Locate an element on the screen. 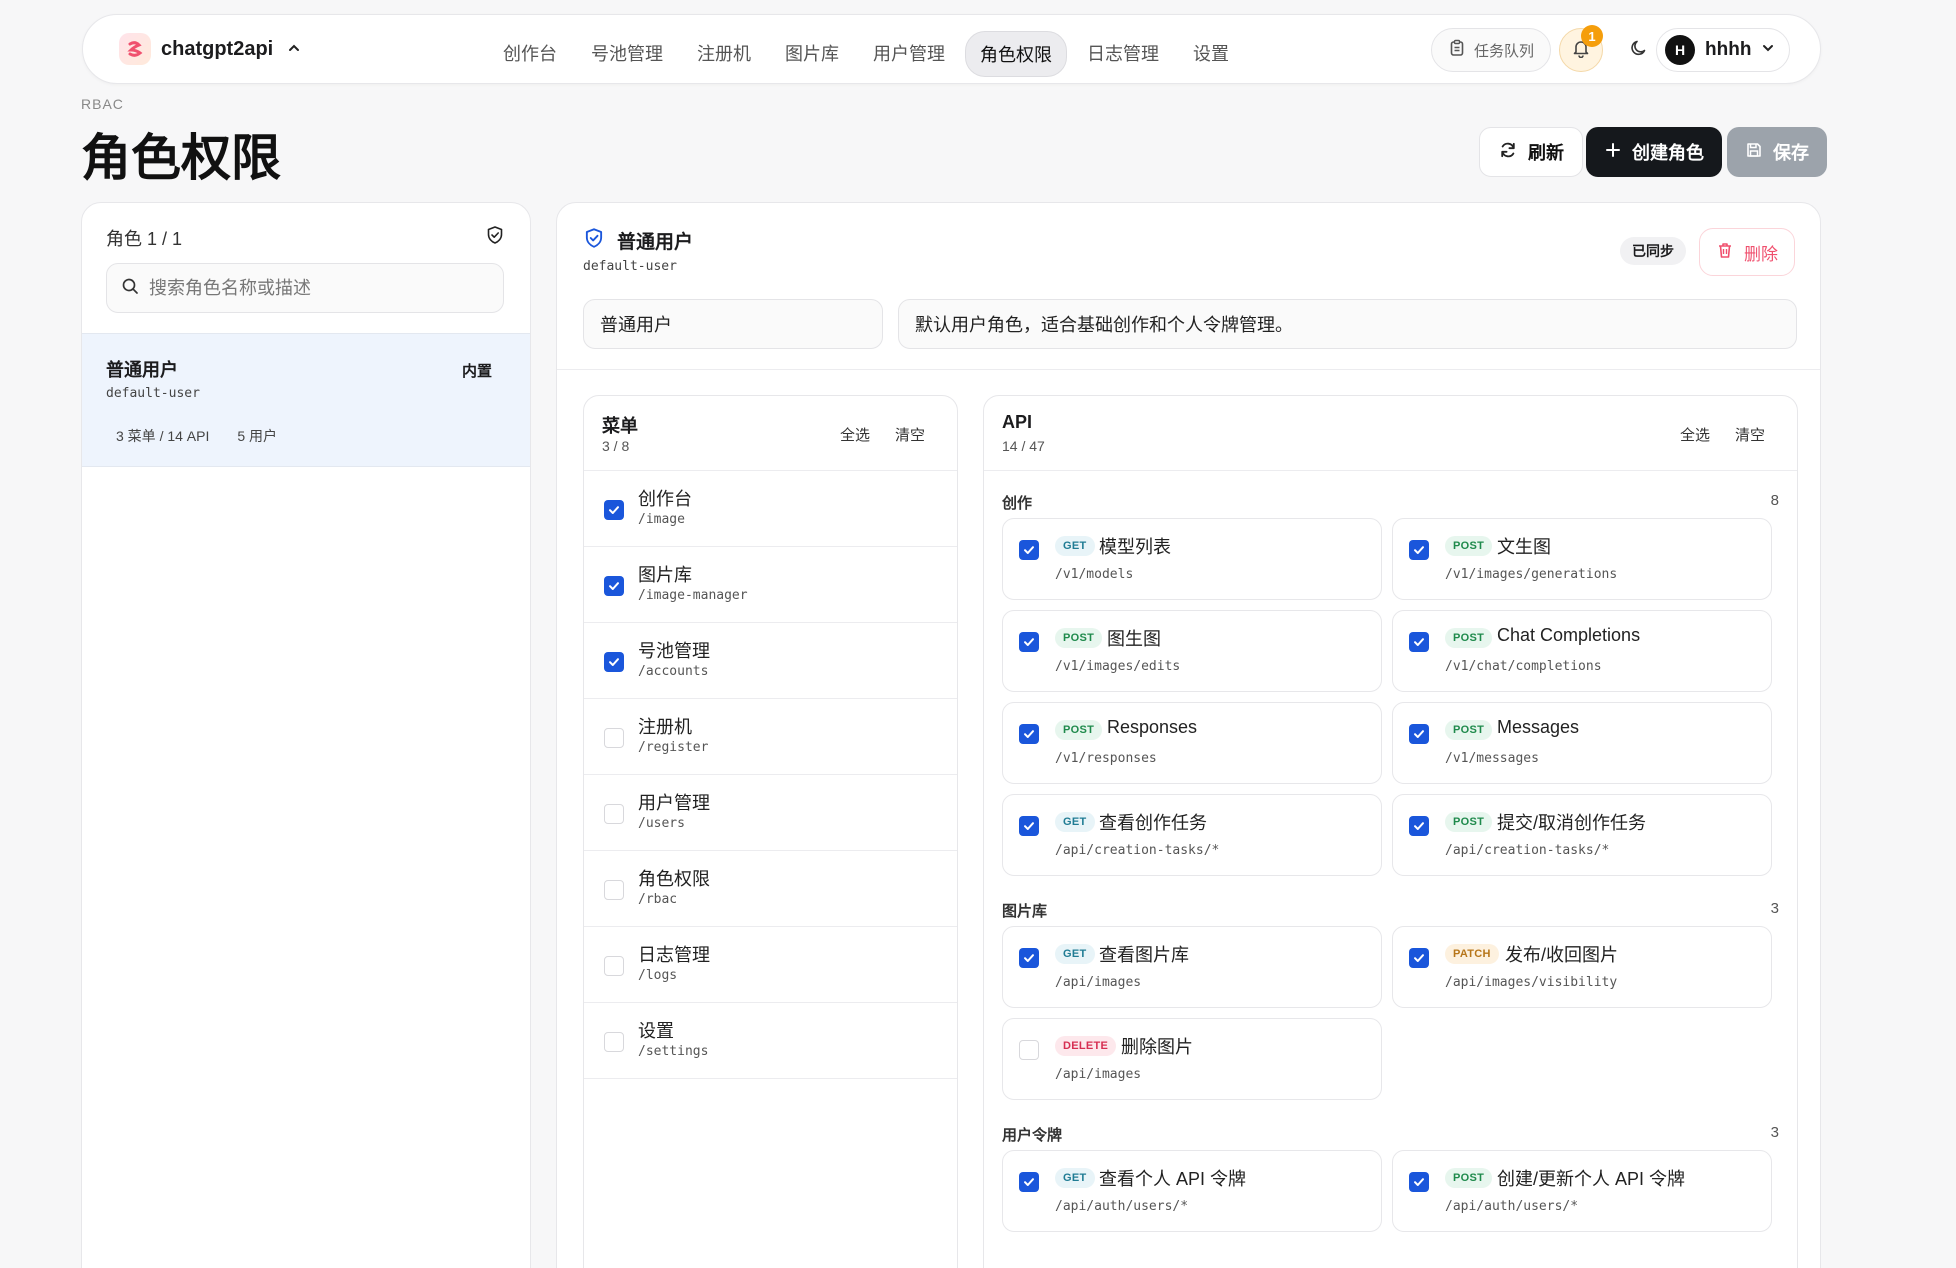 The image size is (1956, 1268). api-permission-item: POST Messages/v1/messages is located at coordinates (1582, 743).